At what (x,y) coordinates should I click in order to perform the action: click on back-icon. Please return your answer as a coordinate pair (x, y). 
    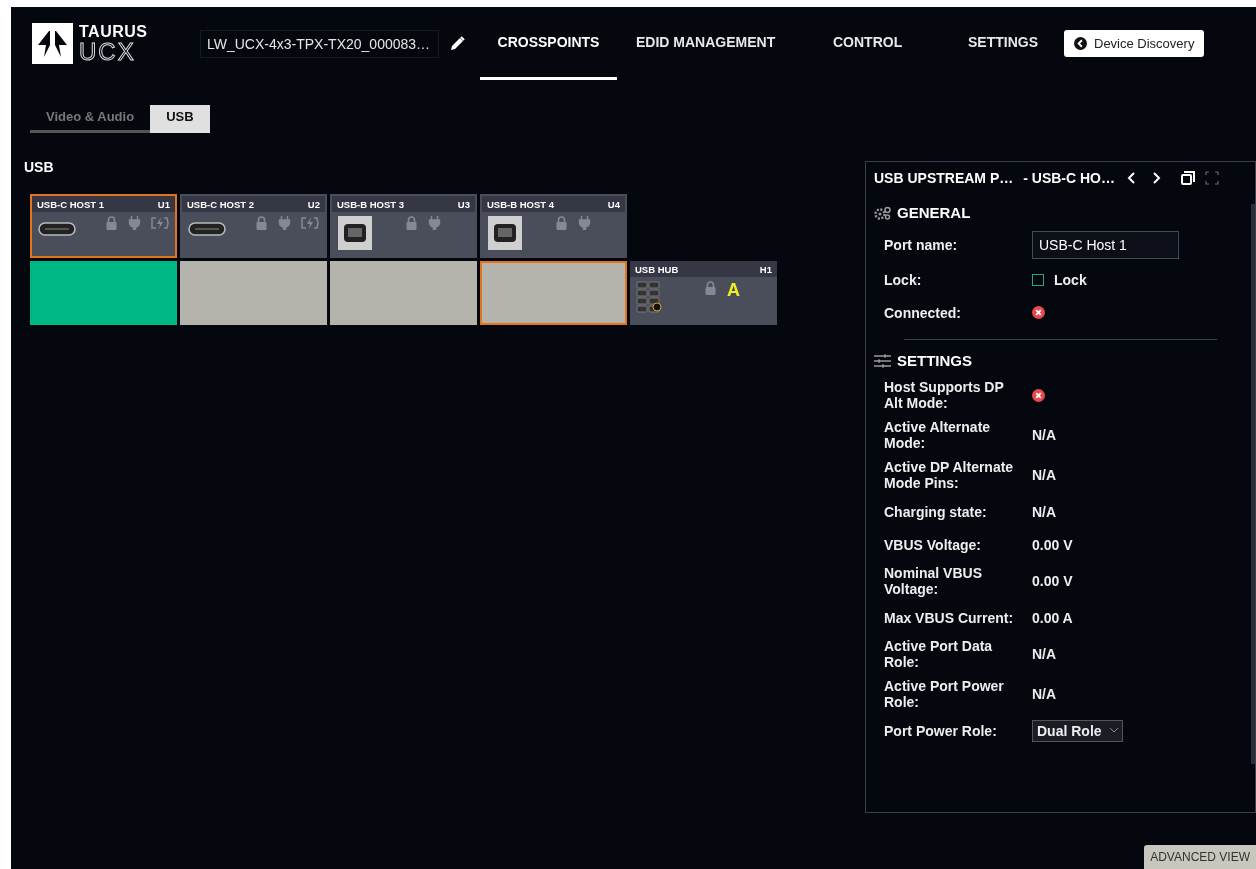
    Looking at the image, I should click on (1080, 43).